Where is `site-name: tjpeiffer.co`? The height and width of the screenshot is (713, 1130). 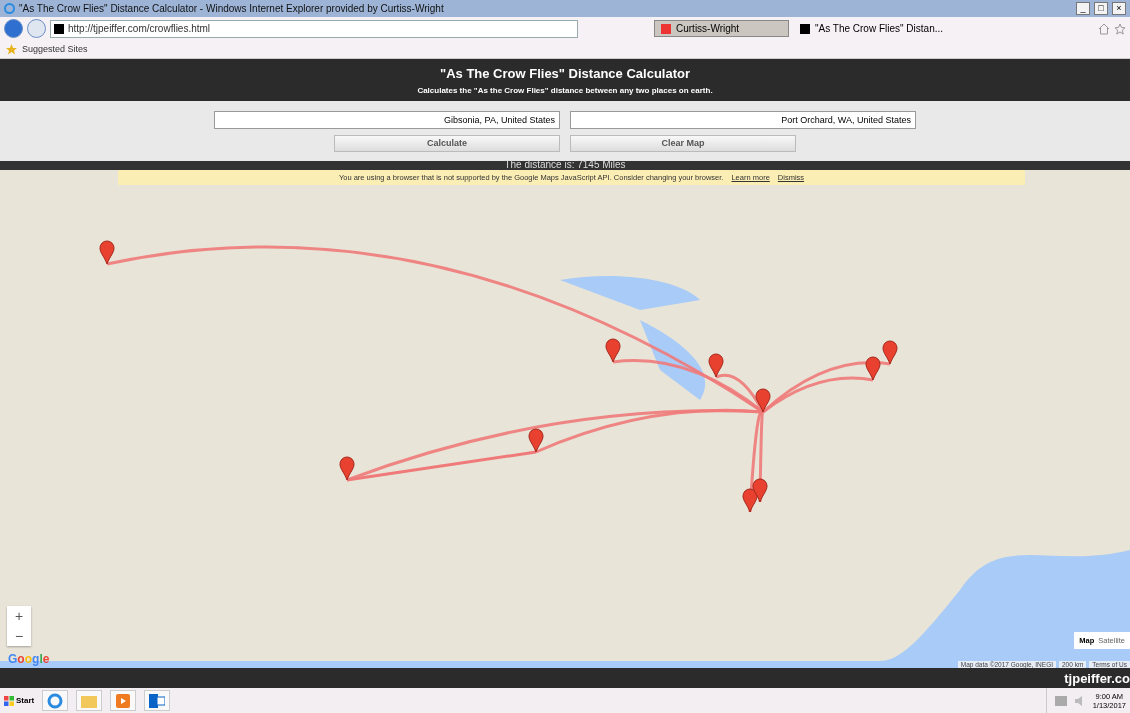 site-name: tjpeiffer.co is located at coordinates (1097, 678).